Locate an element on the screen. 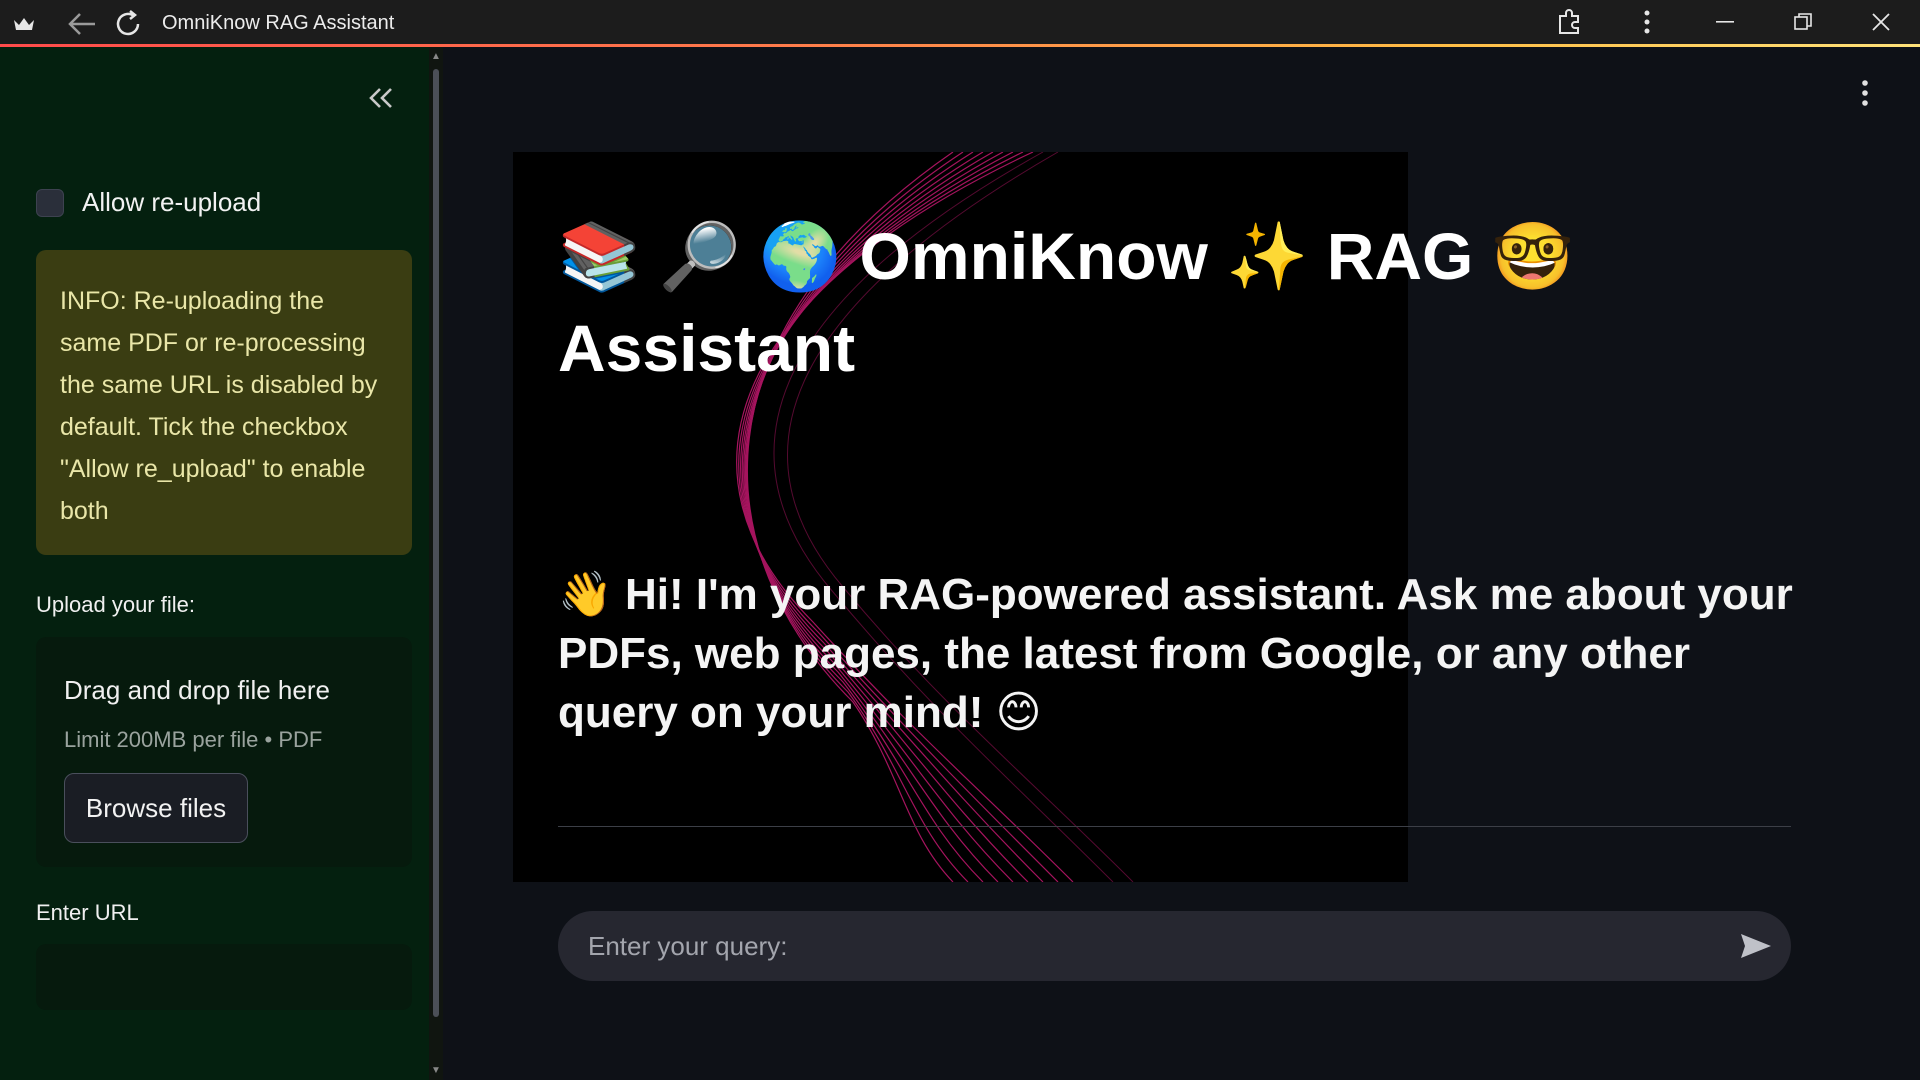 The width and height of the screenshot is (1920, 1080). scroll-up-arrow-icon: ▲ is located at coordinates (436, 56).